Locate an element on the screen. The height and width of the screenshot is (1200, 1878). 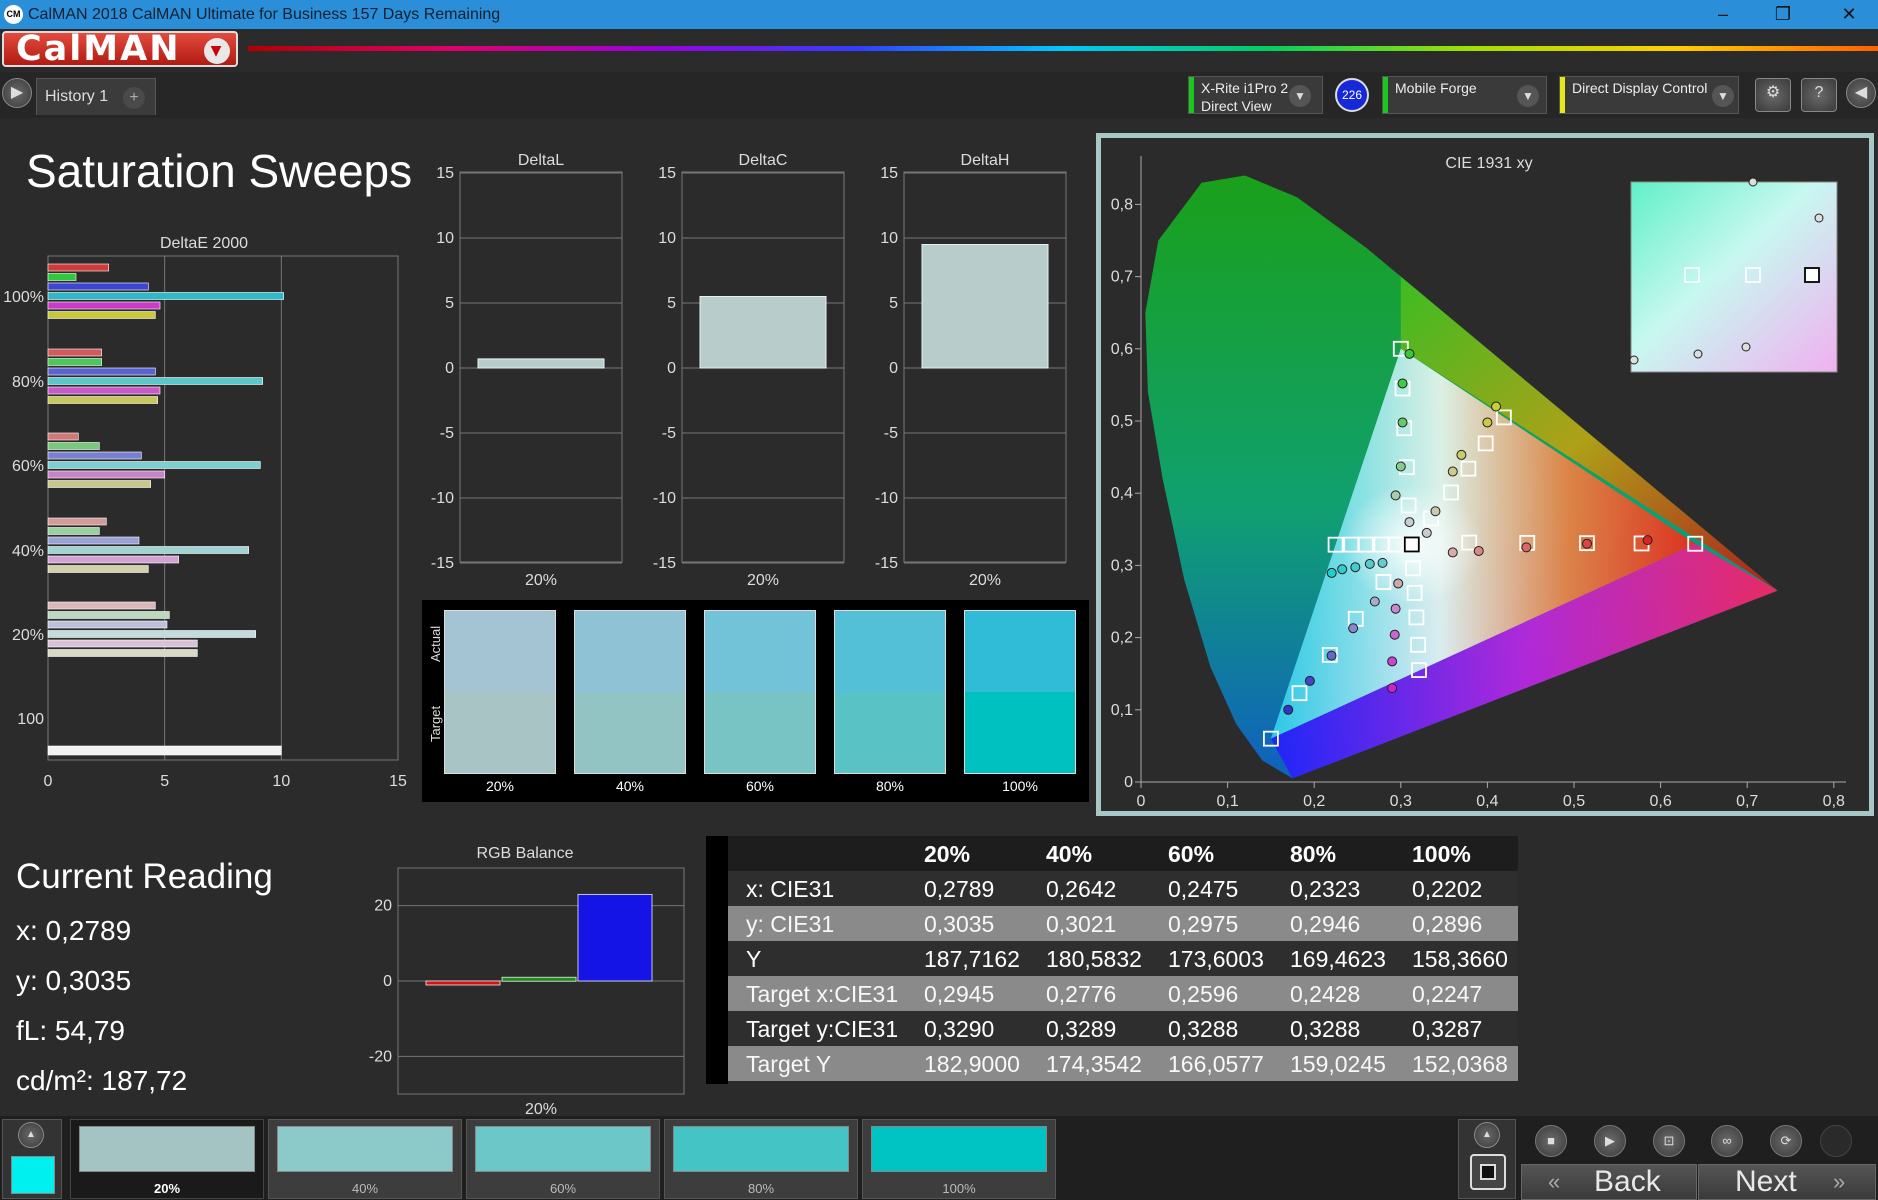
table-cell: 0,2247 is located at coordinates (1447, 994).